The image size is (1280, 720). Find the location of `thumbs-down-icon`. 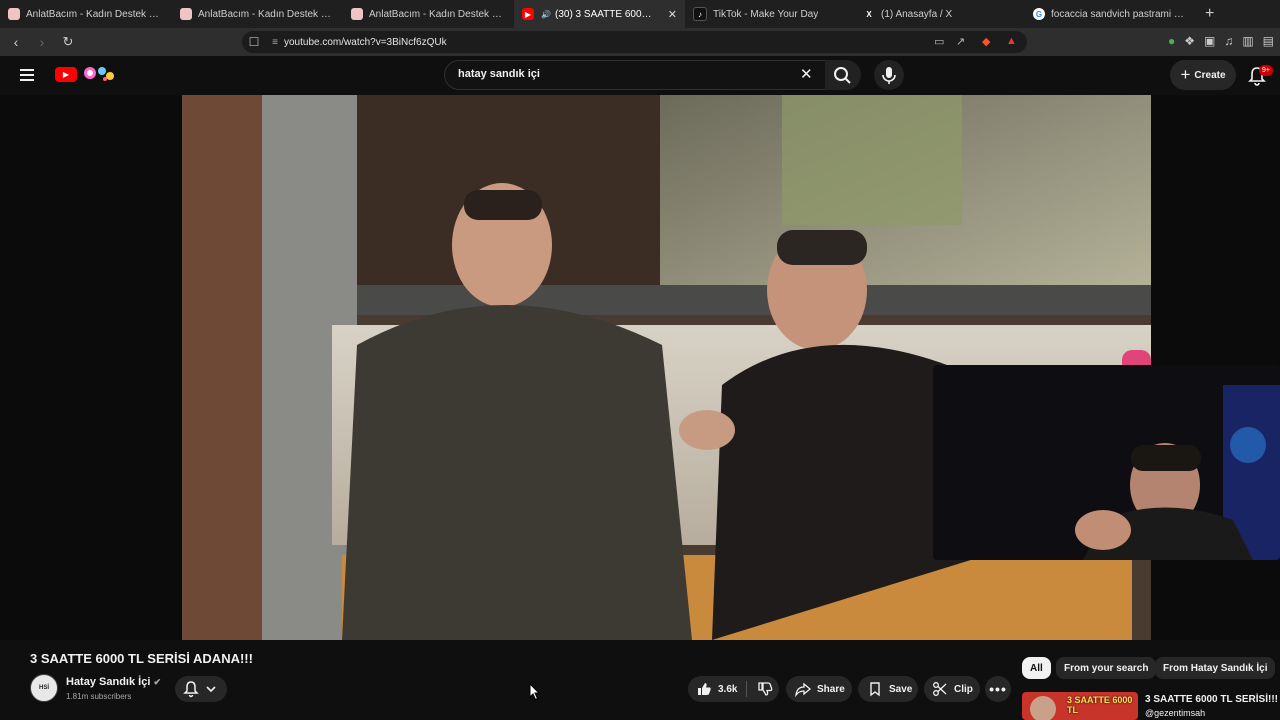

thumbs-down-icon is located at coordinates (765, 689).